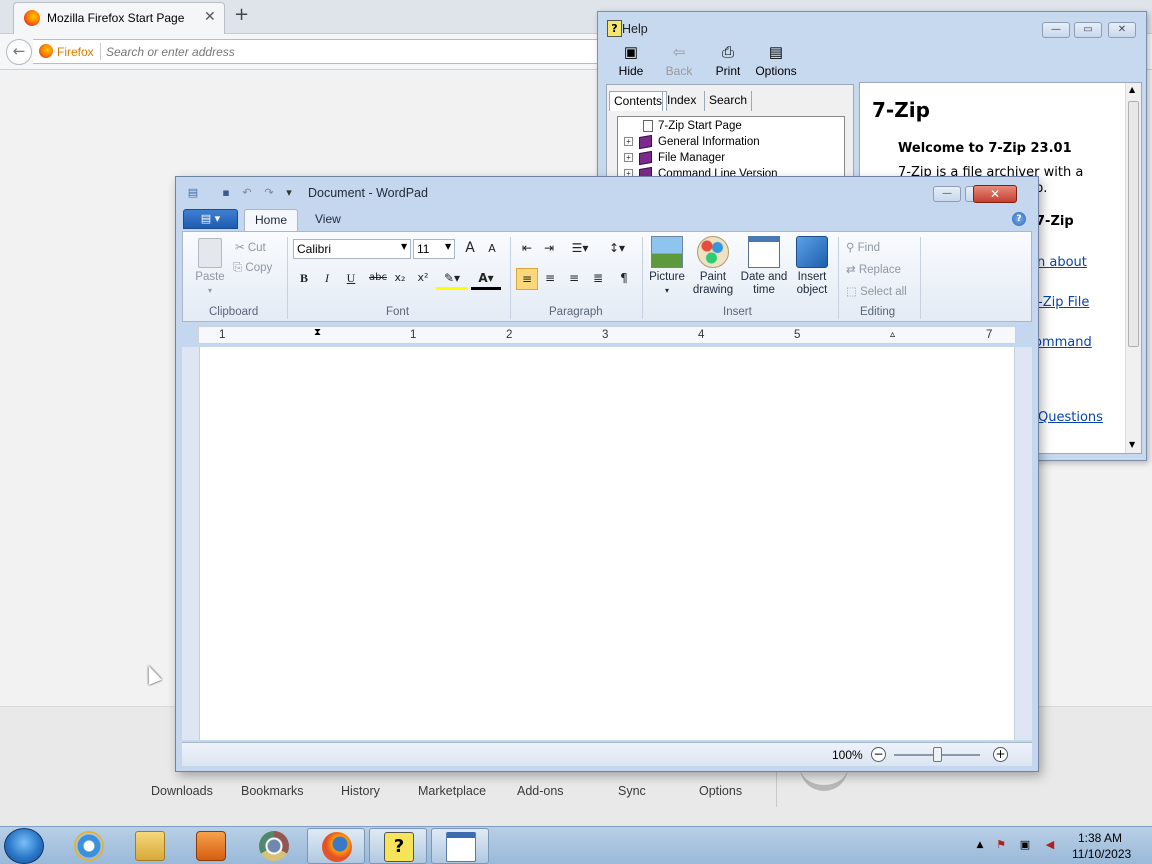 The height and width of the screenshot is (864, 1152). Describe the element at coordinates (24, 846) in the screenshot. I see `start-button` at that location.